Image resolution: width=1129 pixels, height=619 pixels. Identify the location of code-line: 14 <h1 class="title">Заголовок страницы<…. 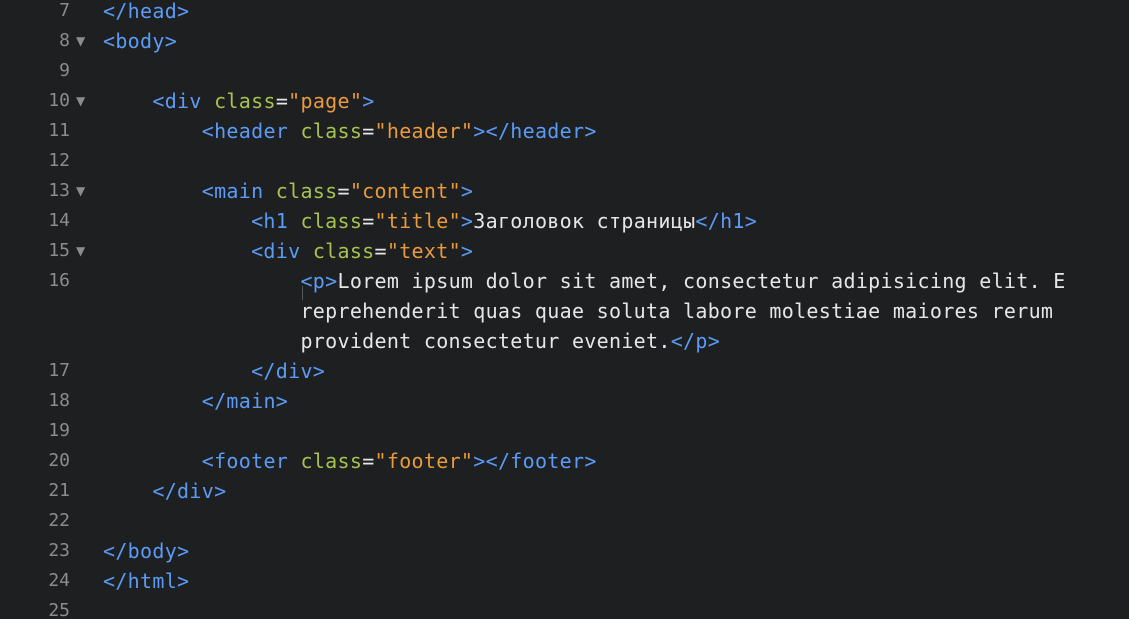
(564, 221).